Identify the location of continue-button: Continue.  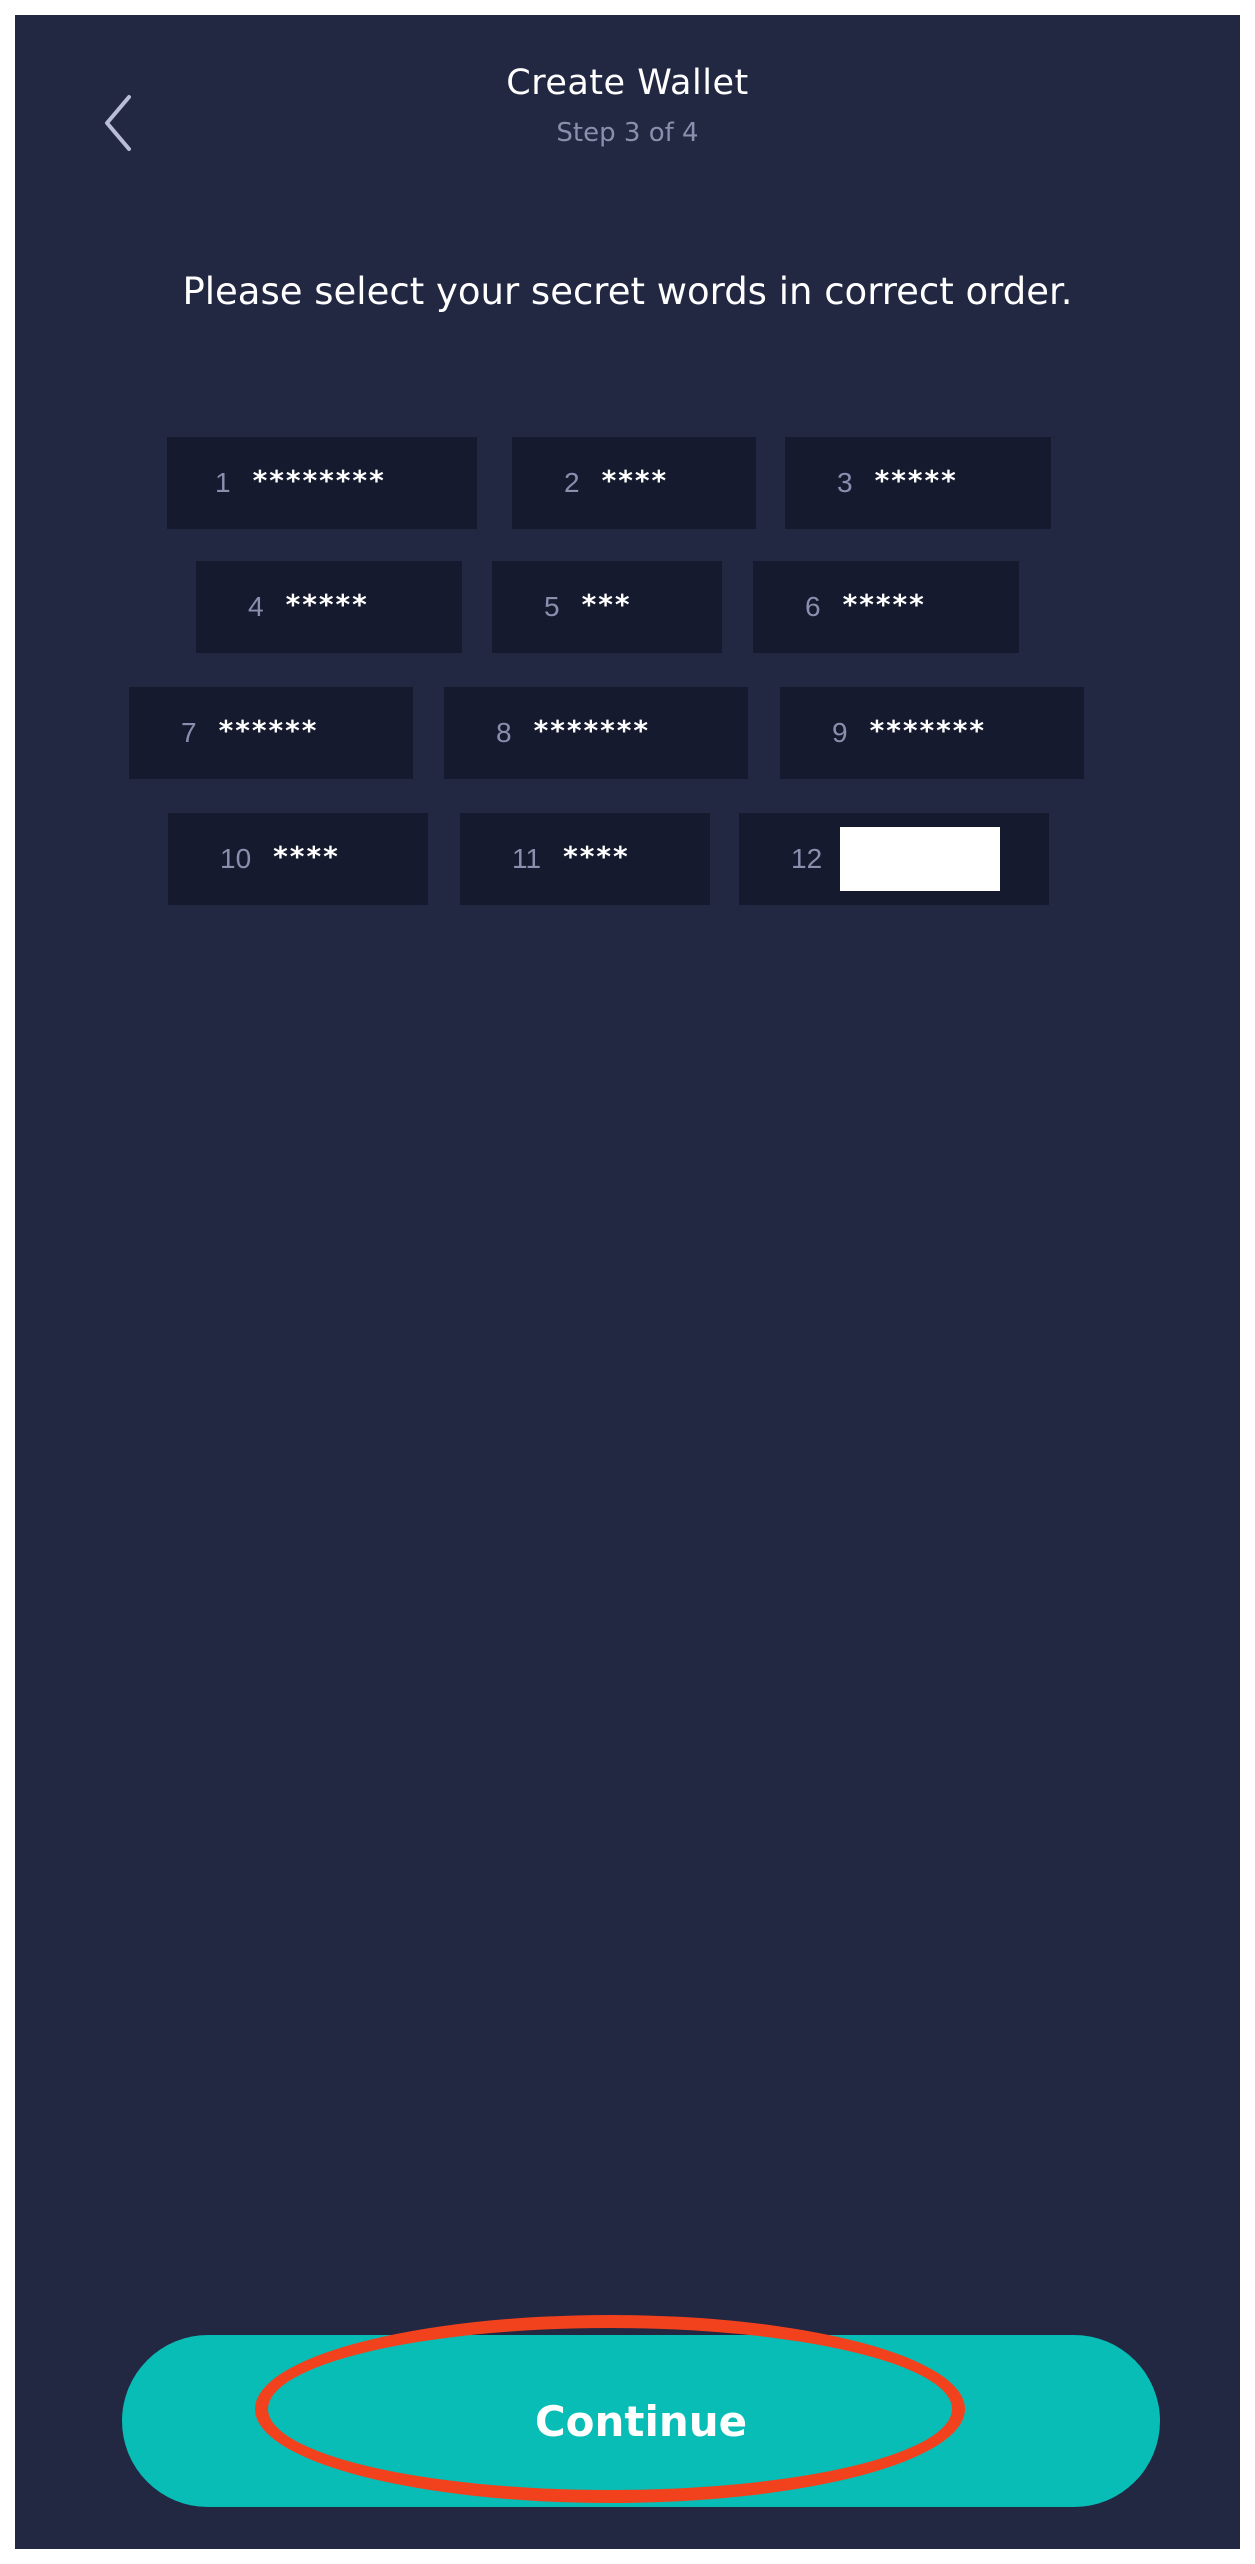
(641, 2421).